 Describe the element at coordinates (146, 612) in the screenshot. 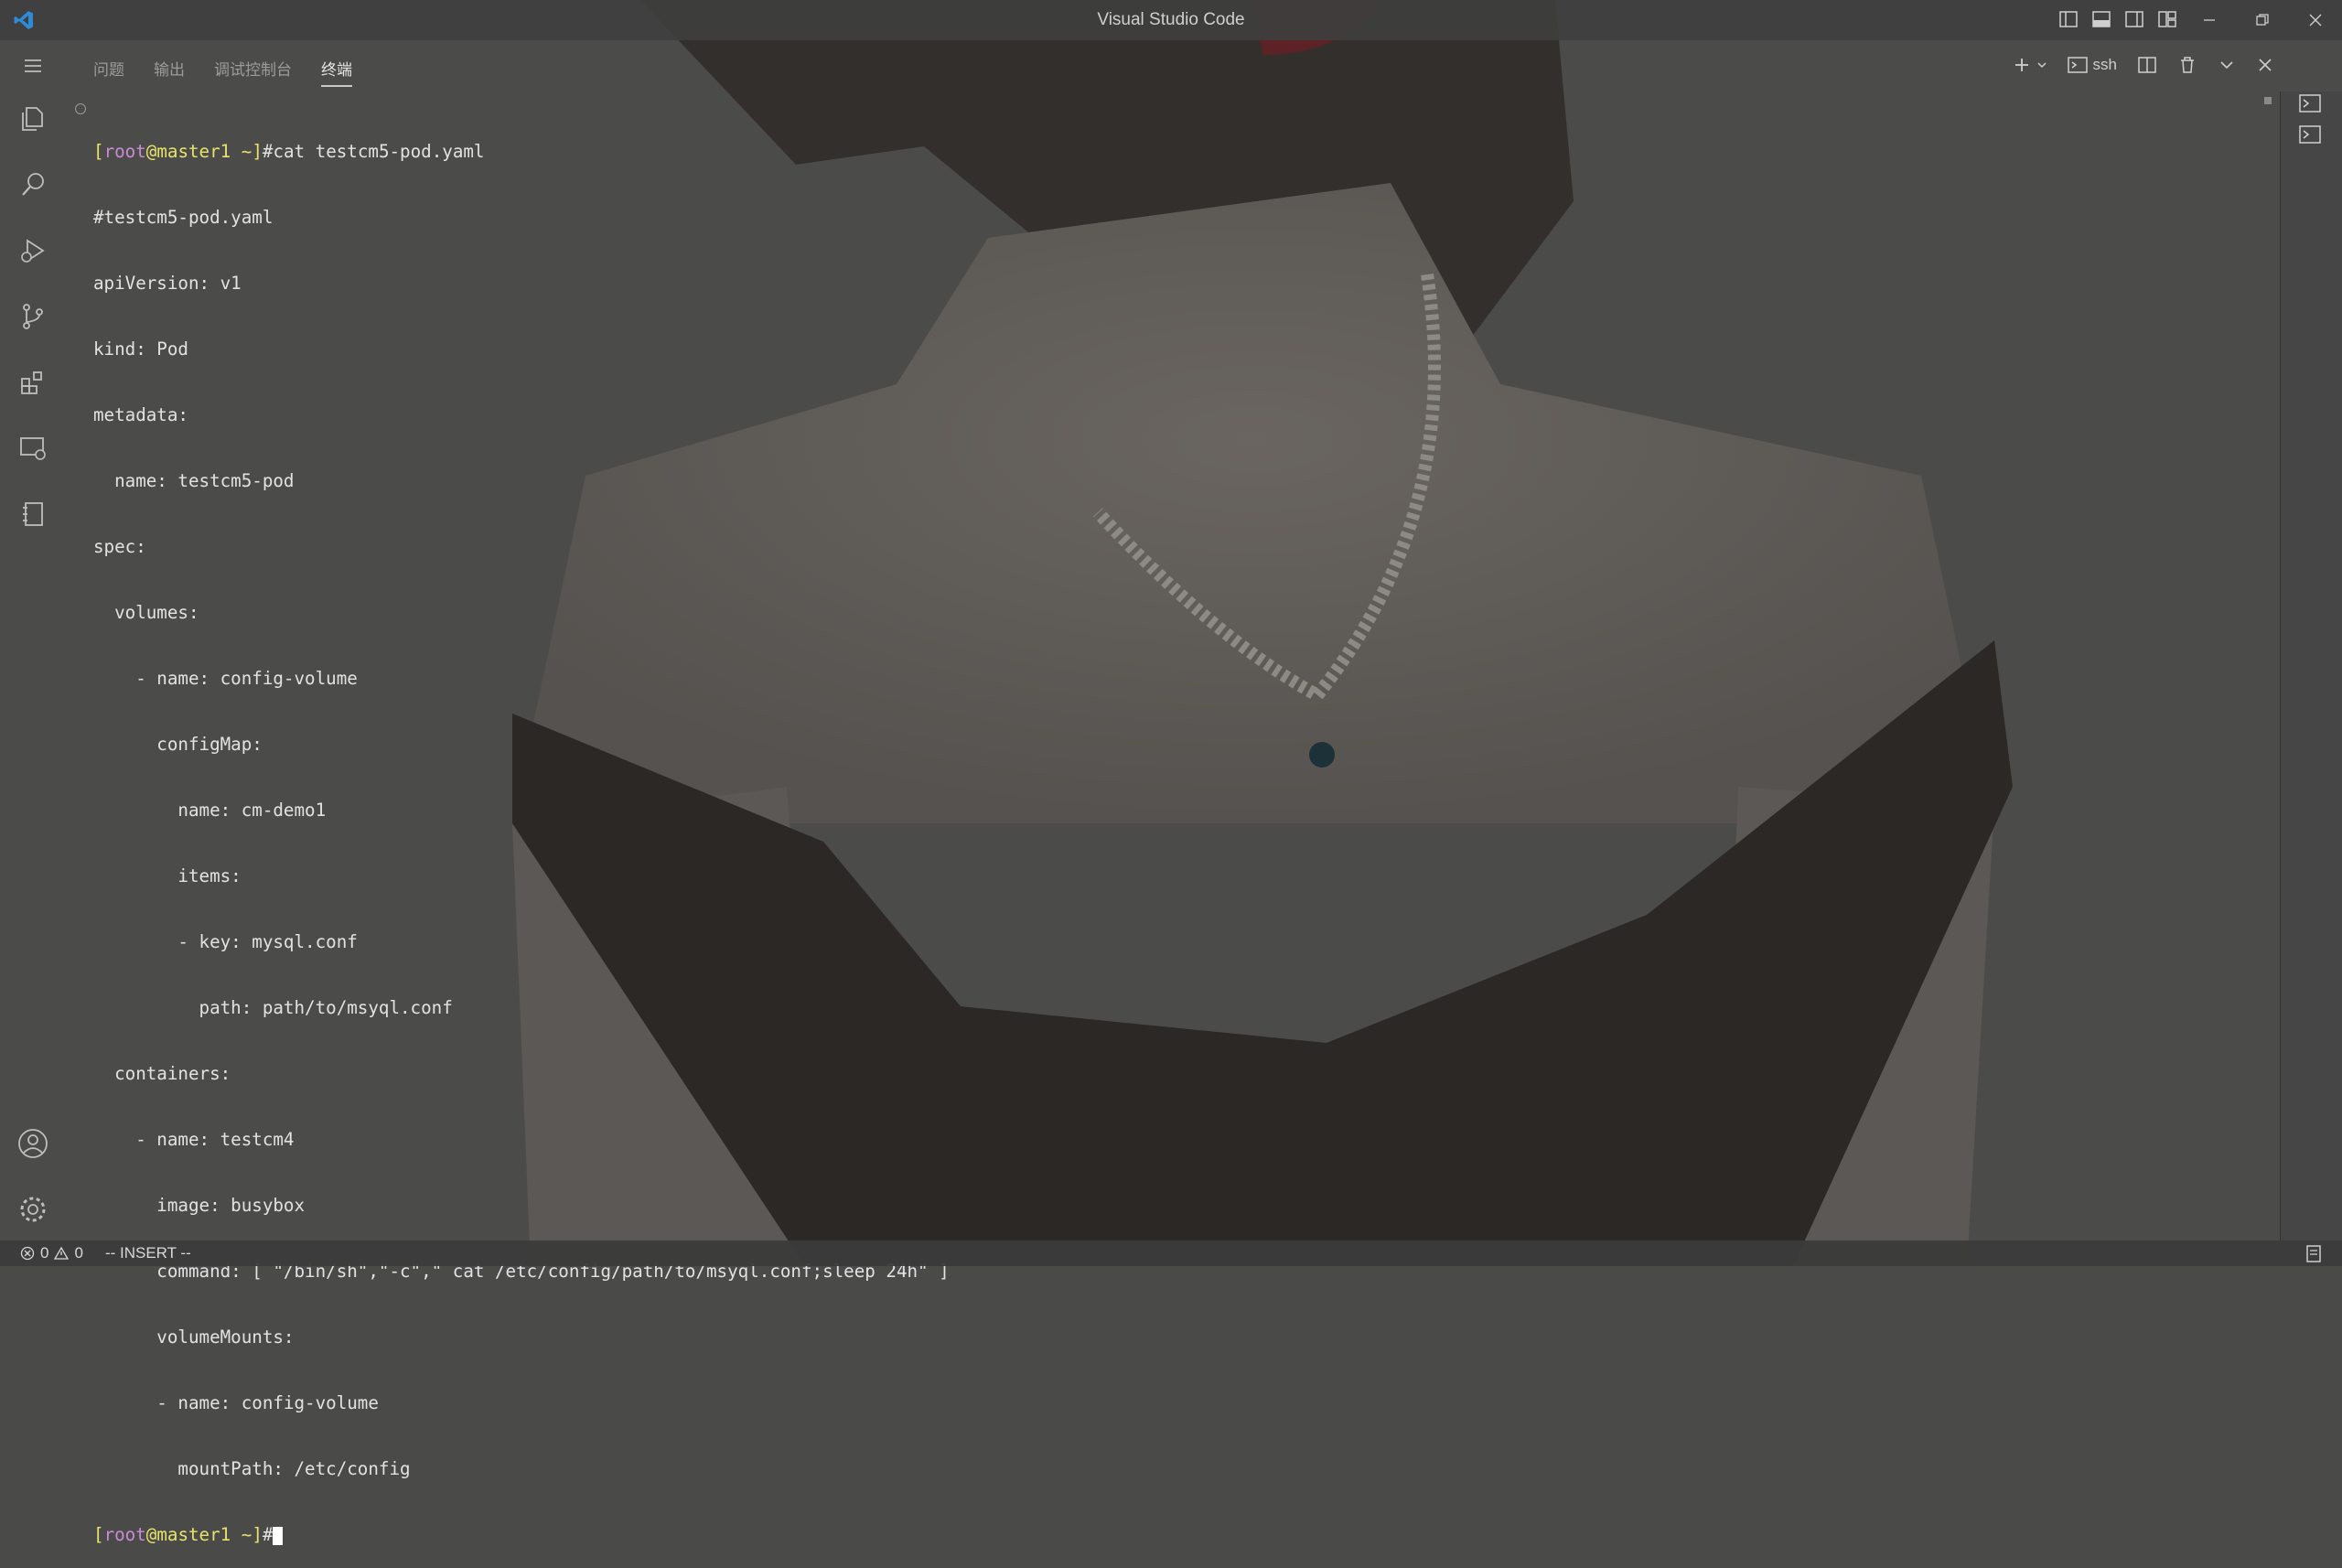

I see `terminal-line: volumes:` at that location.